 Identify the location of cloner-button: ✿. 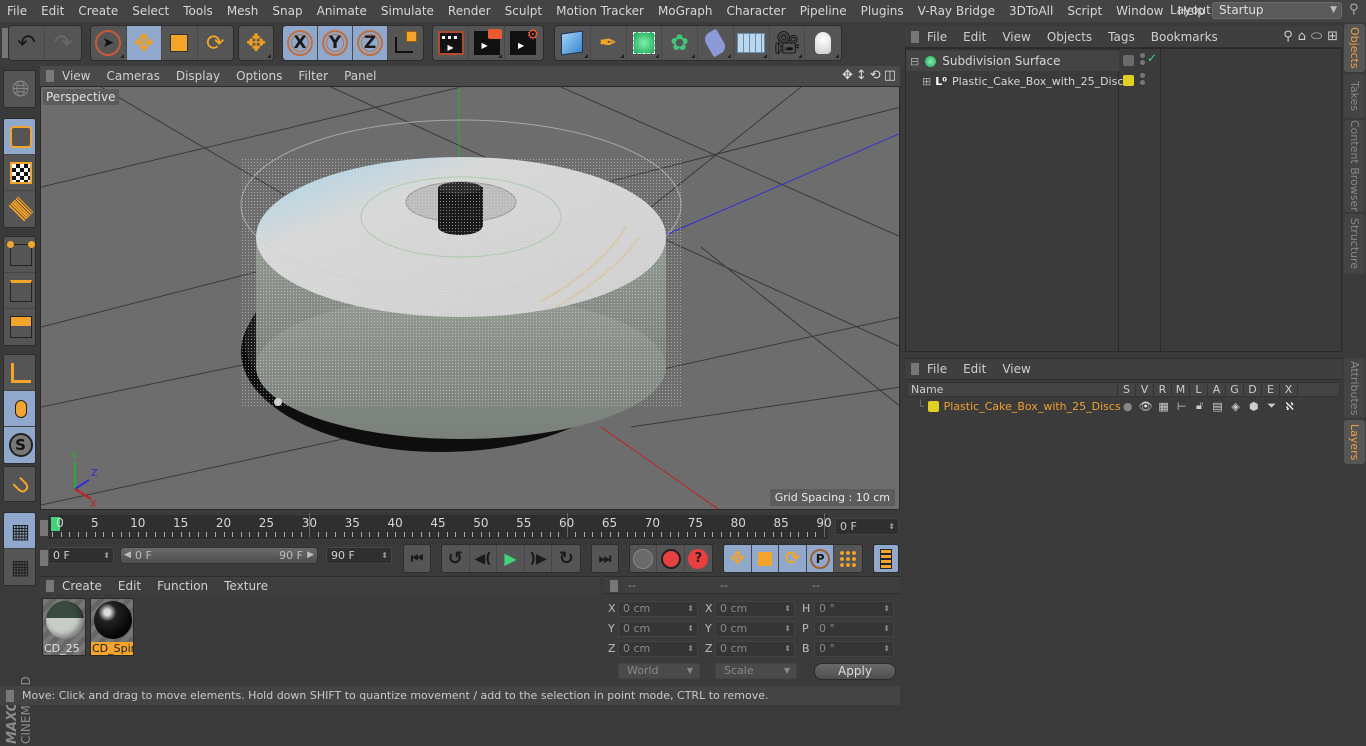
(680, 43).